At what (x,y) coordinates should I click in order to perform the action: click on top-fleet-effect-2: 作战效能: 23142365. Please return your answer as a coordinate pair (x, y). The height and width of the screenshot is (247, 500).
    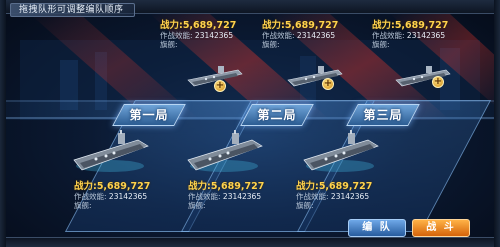
    Looking at the image, I should click on (409, 35).